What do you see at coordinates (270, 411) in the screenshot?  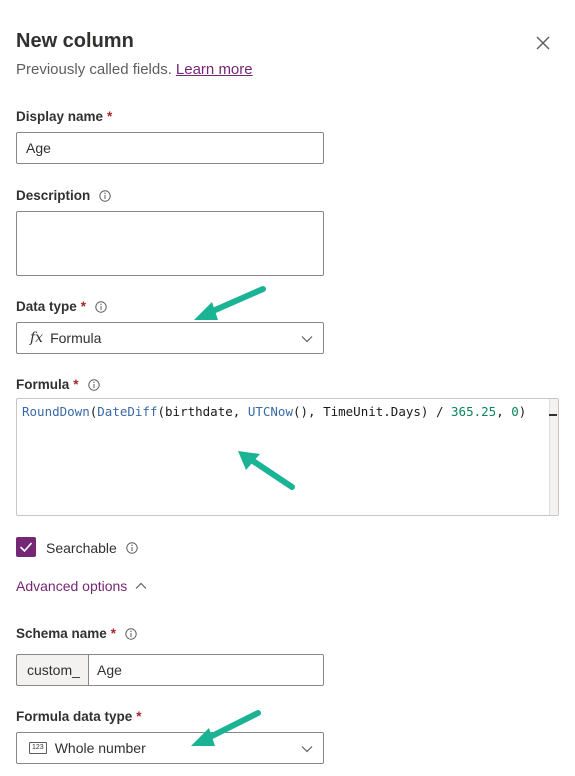 I see `formula-token: UTCNow` at bounding box center [270, 411].